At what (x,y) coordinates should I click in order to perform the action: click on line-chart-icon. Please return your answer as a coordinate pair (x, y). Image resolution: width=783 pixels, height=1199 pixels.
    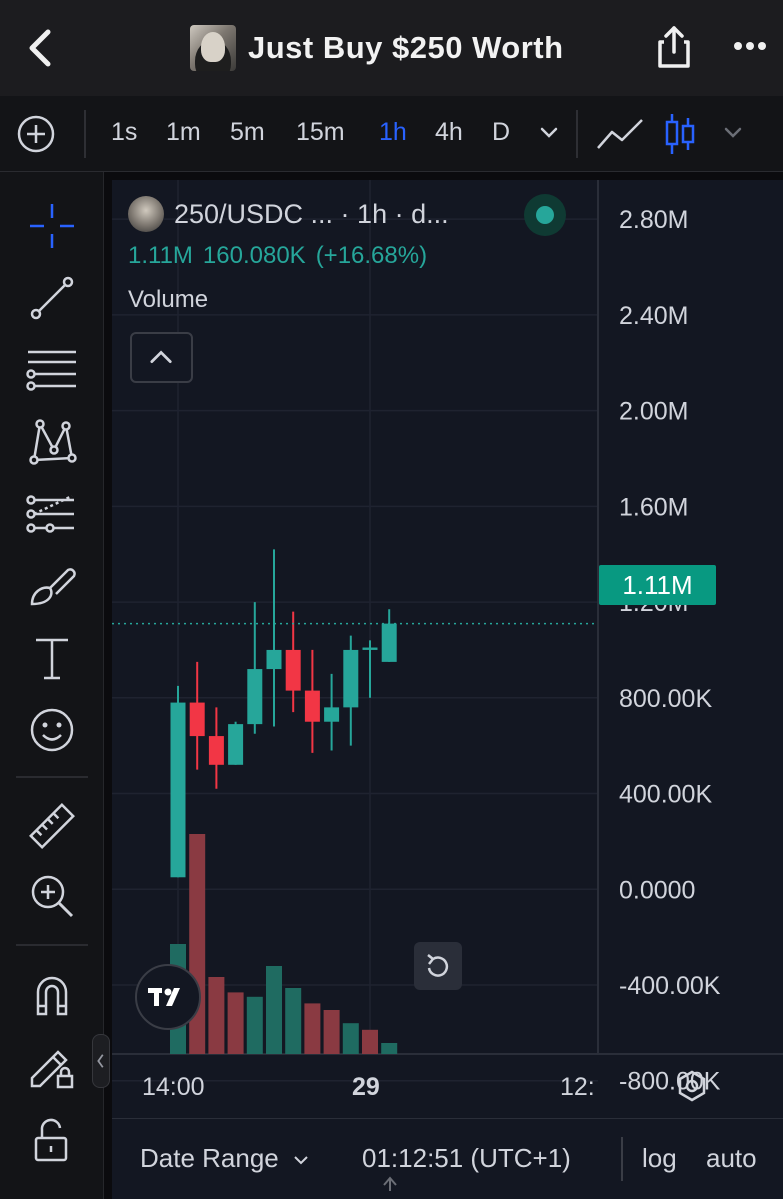
    Looking at the image, I should click on (620, 134).